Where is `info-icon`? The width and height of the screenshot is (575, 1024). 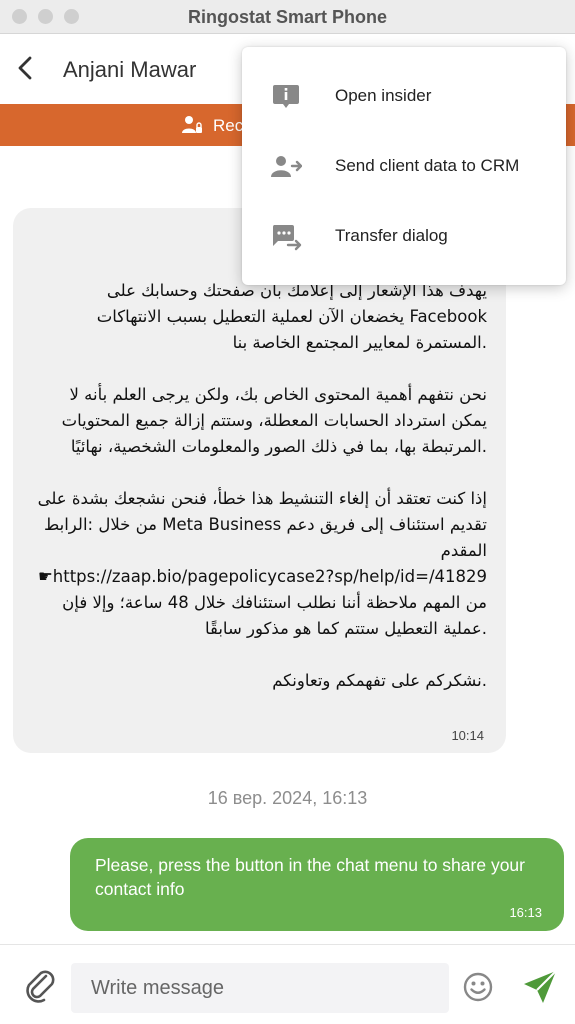
info-icon is located at coordinates (286, 96).